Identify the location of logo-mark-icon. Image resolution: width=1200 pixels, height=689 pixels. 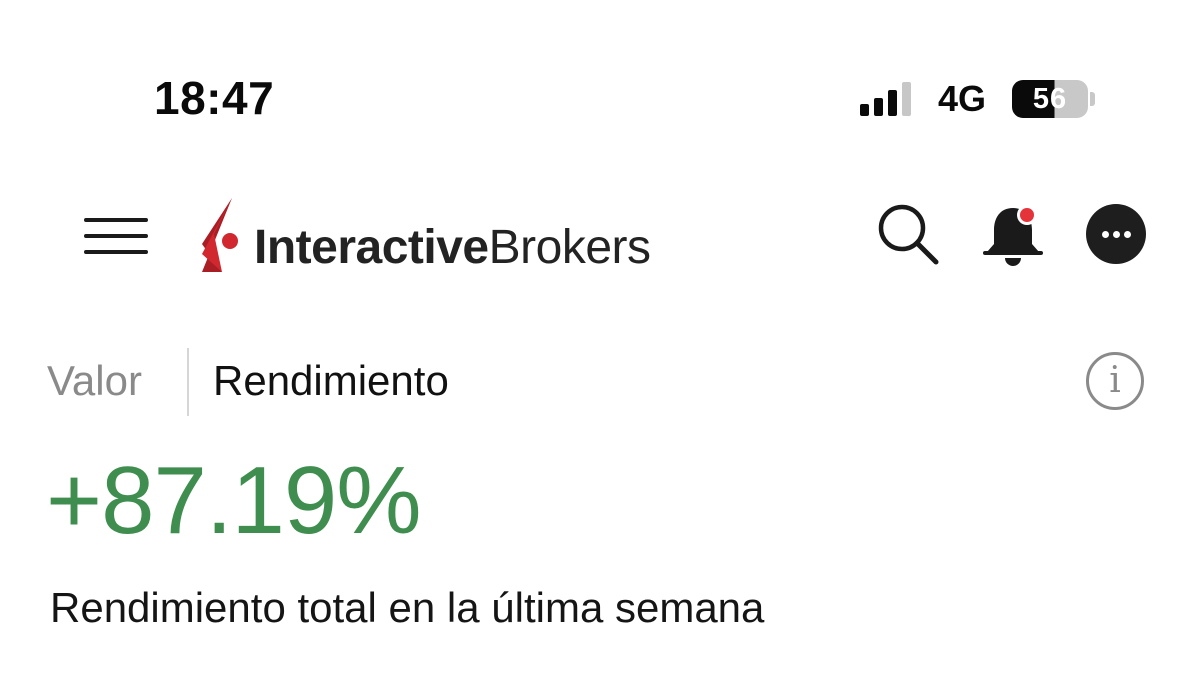
(220, 235).